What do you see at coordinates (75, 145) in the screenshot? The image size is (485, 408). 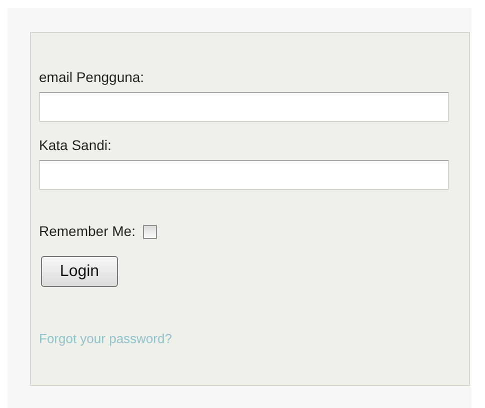 I see `field-label: Kata Sandi:` at bounding box center [75, 145].